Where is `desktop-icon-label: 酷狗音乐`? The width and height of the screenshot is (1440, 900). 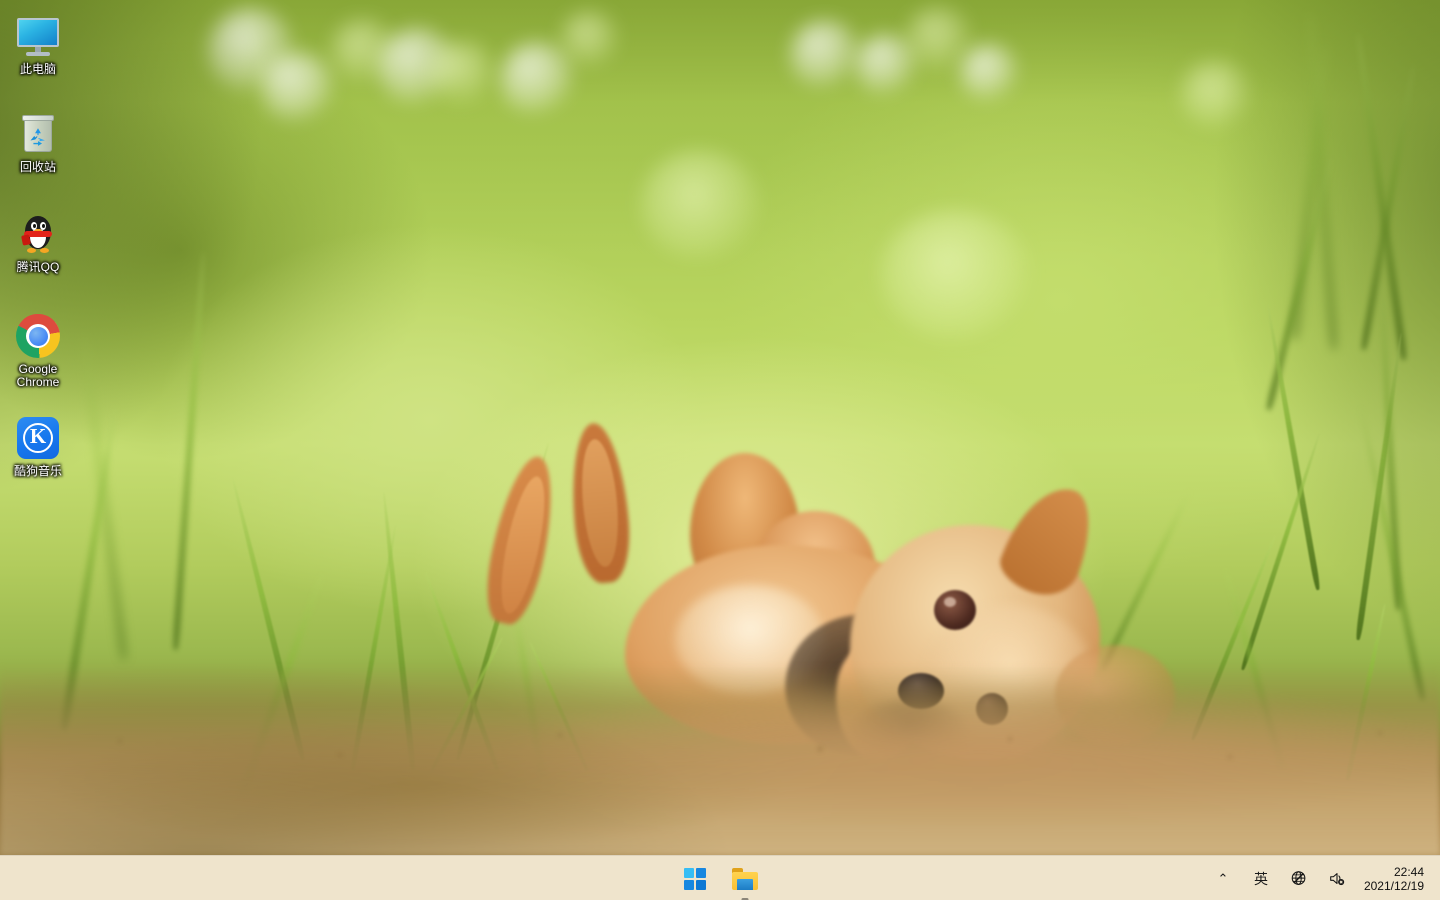
desktop-icon-label: 酷狗音乐 is located at coordinates (37, 471).